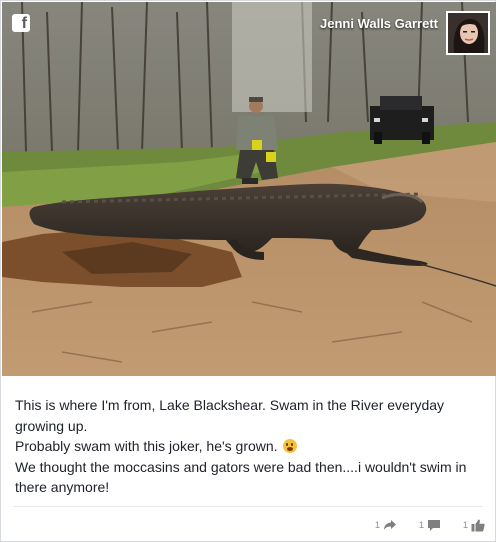 This screenshot has height=542, width=496. Describe the element at coordinates (389, 525) in the screenshot. I see `share-arrow-icon` at that location.